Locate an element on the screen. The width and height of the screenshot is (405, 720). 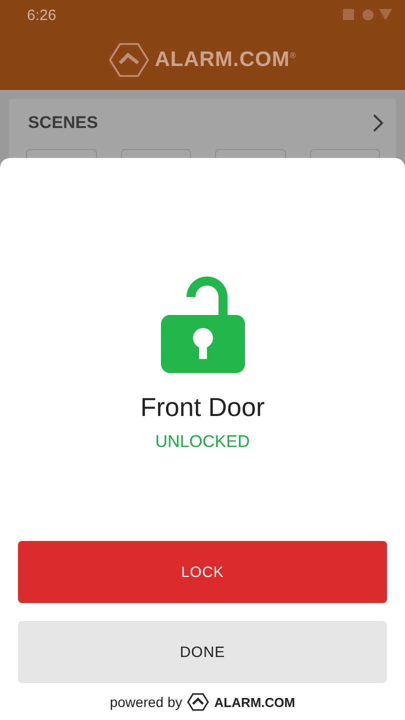
logo-text: ALARM.COM$^{®}$ is located at coordinates (225, 60).